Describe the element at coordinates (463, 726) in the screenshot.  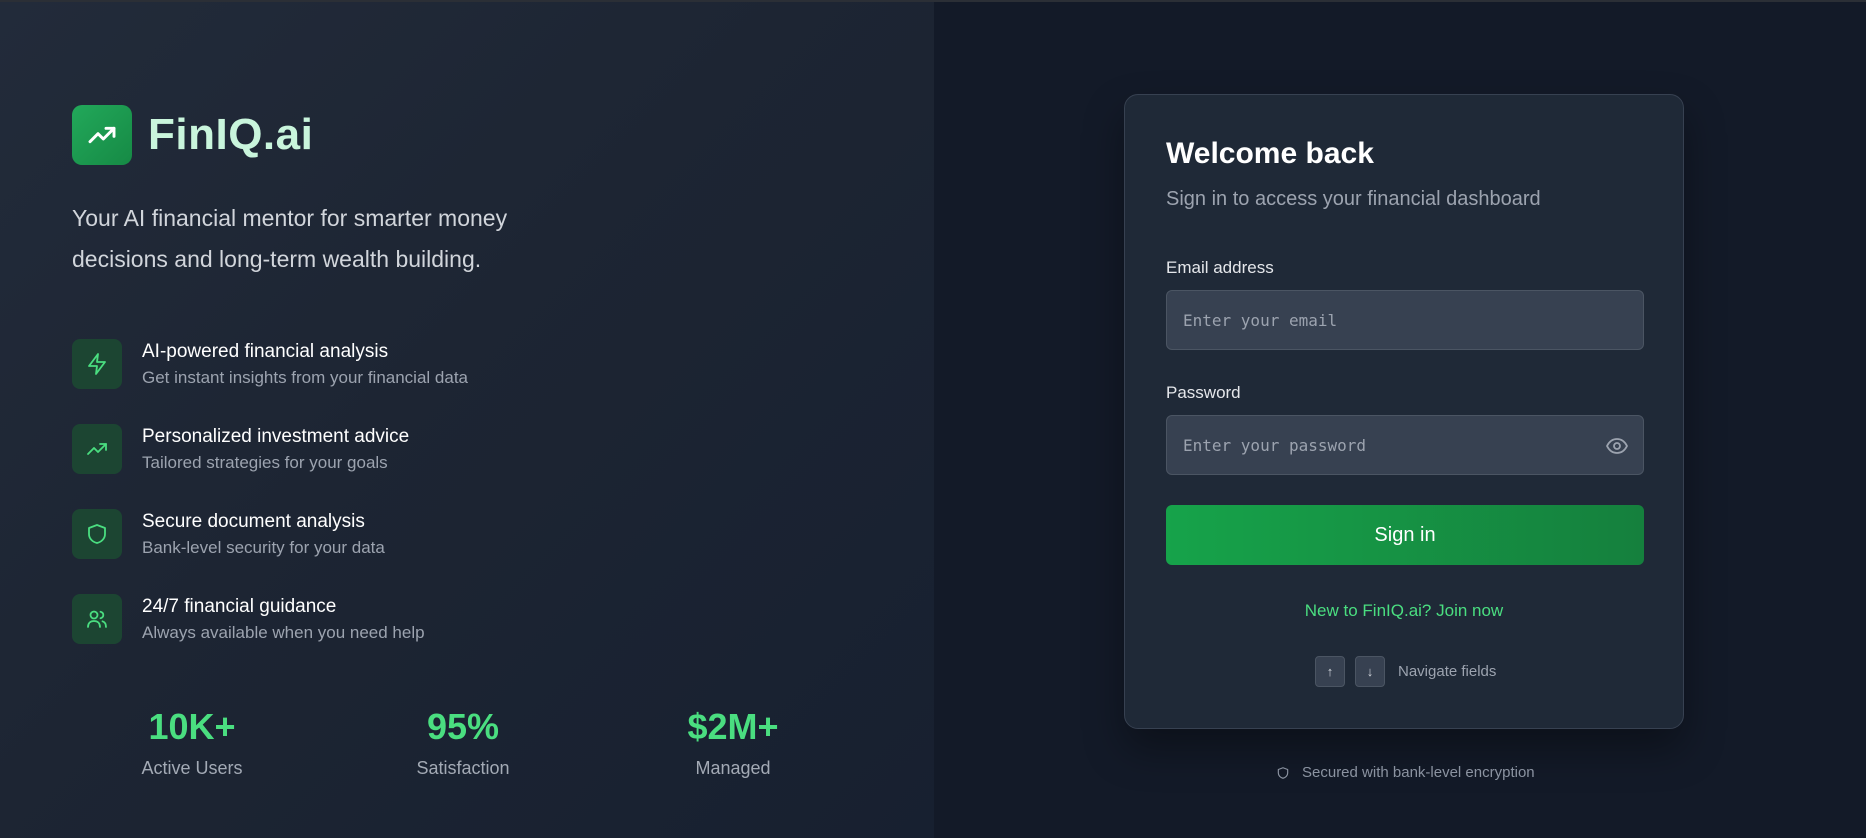
I see `stat-value: 95%` at that location.